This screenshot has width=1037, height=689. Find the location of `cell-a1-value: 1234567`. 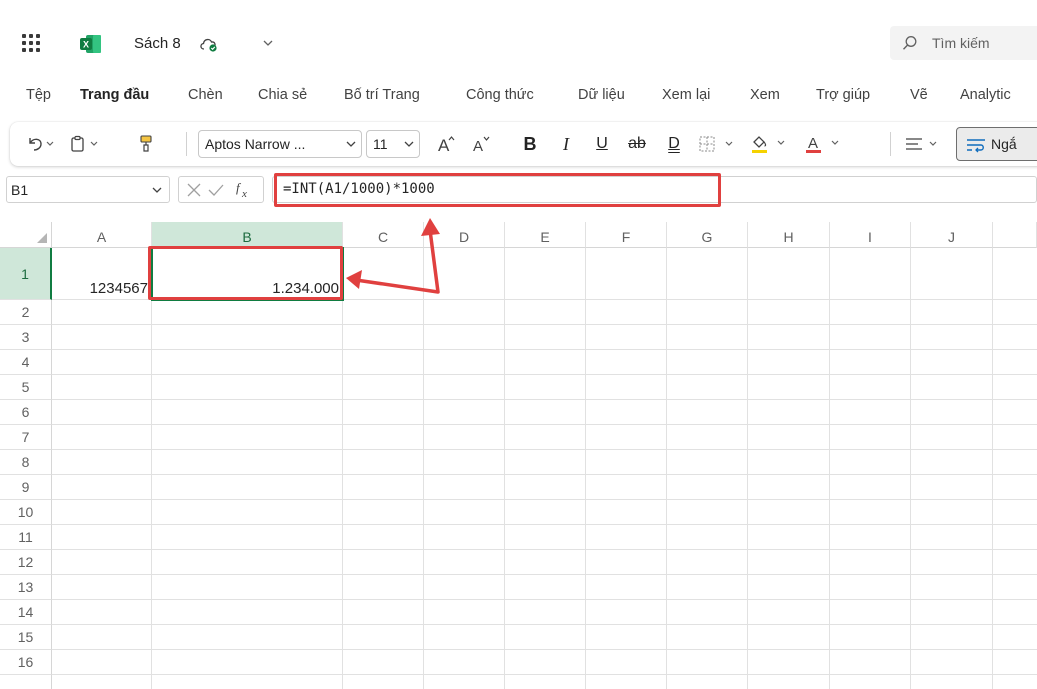

cell-a1-value: 1234567 is located at coordinates (118, 288).